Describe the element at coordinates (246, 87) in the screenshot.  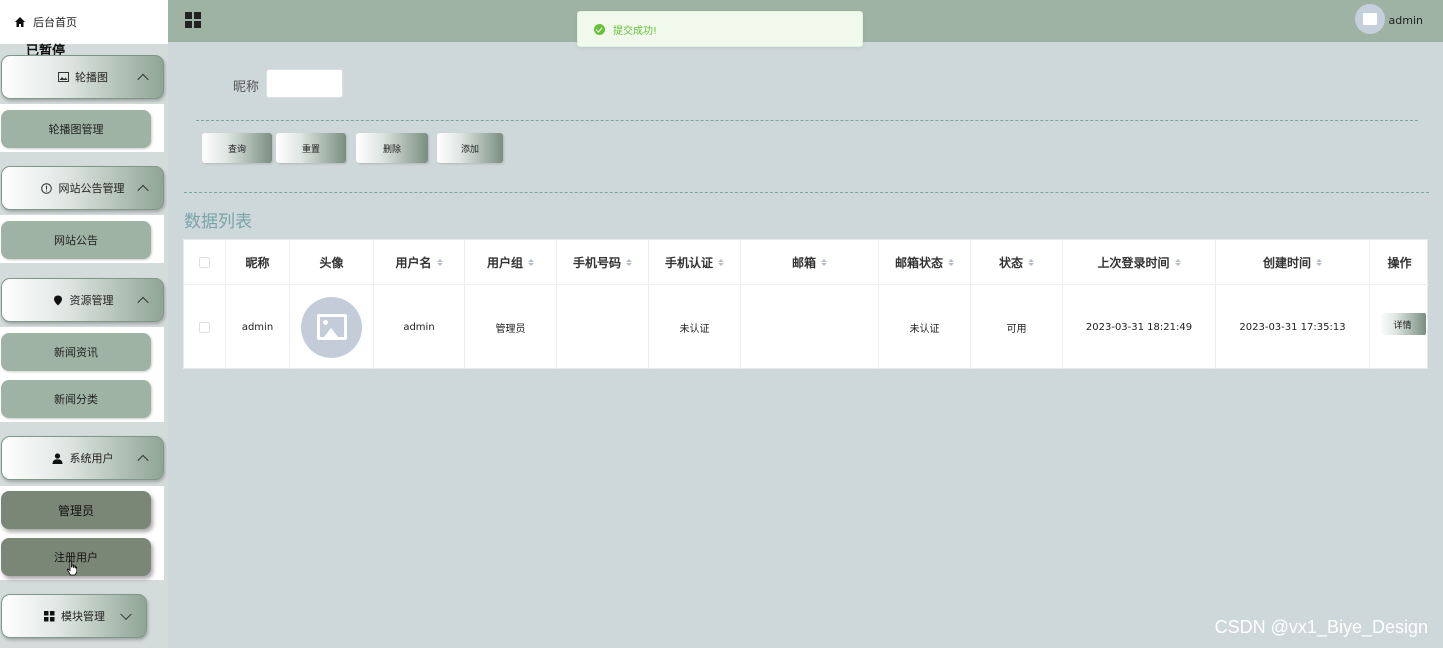
I see `nickname-label: 昵称` at that location.